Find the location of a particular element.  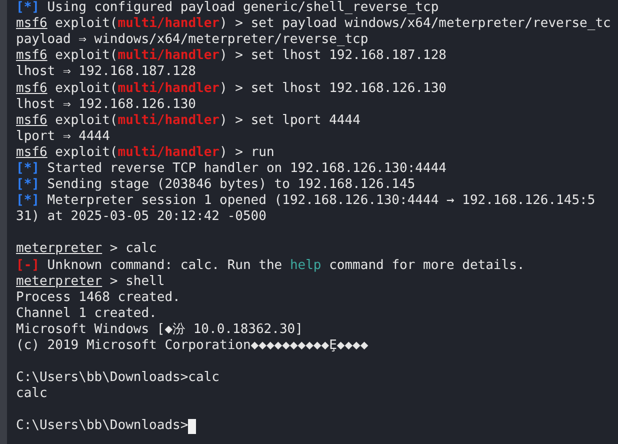

terminal-line: payload ⇒ windows/x64/meterpreter/reverse_tcp is located at coordinates (192, 40).